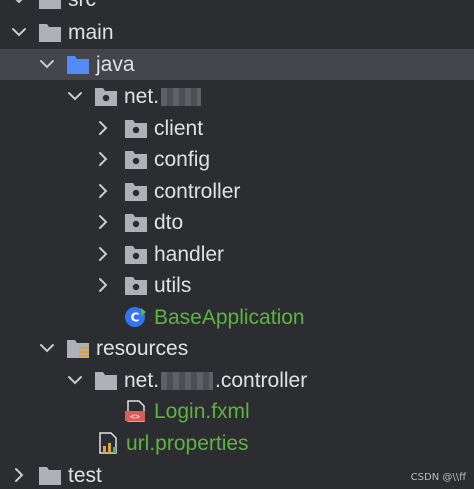 The height and width of the screenshot is (489, 474). I want to click on java-class-icon: C, so click(136, 317).